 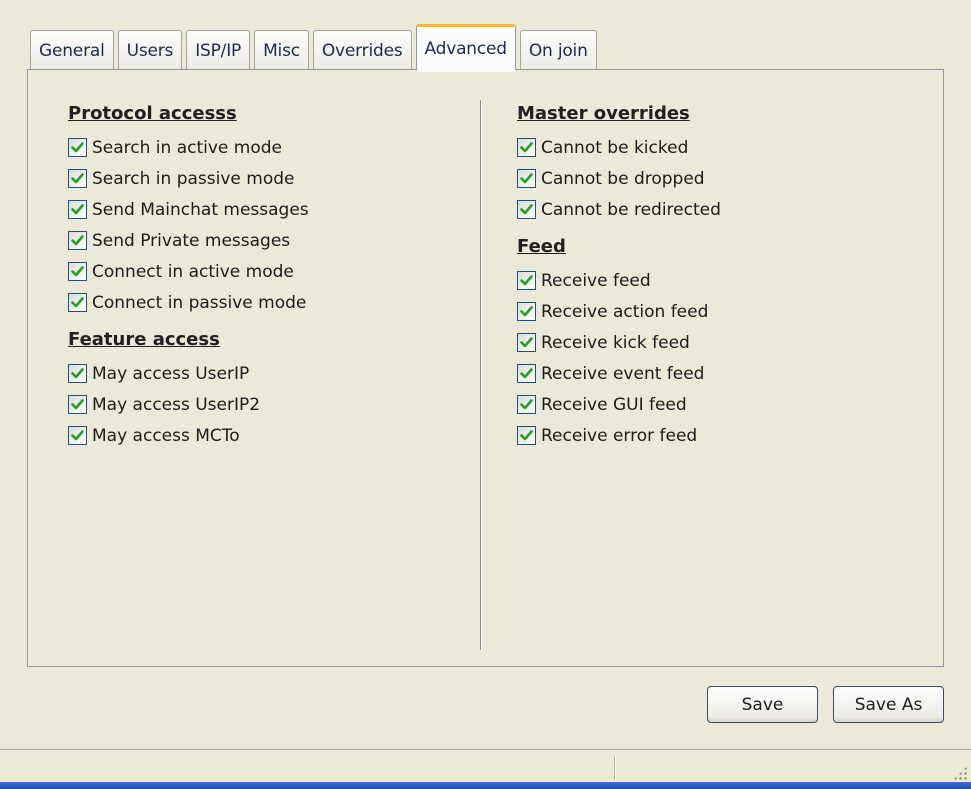 I want to click on checkbox-row-cannot-be-kicked: Cannot be kicked, so click(x=619, y=147).